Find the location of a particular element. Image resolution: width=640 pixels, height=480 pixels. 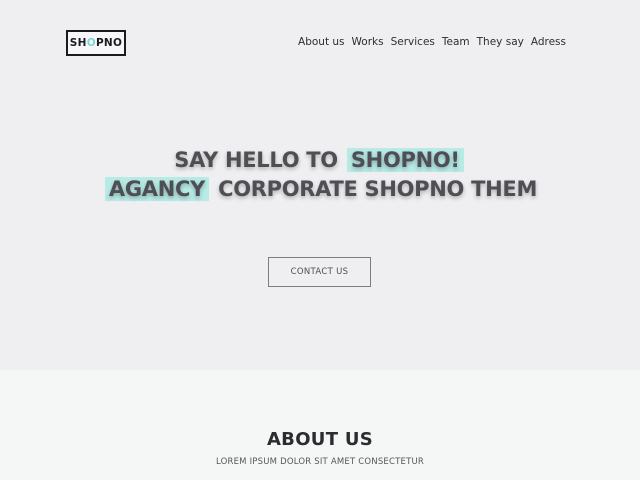

headline-text-1: SAY HELLO TO is located at coordinates (256, 160).